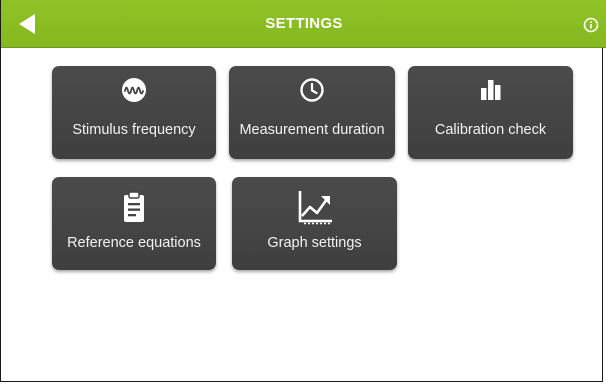 This screenshot has height=384, width=606. I want to click on reference-equations-tile: Reference equations, so click(134, 223).